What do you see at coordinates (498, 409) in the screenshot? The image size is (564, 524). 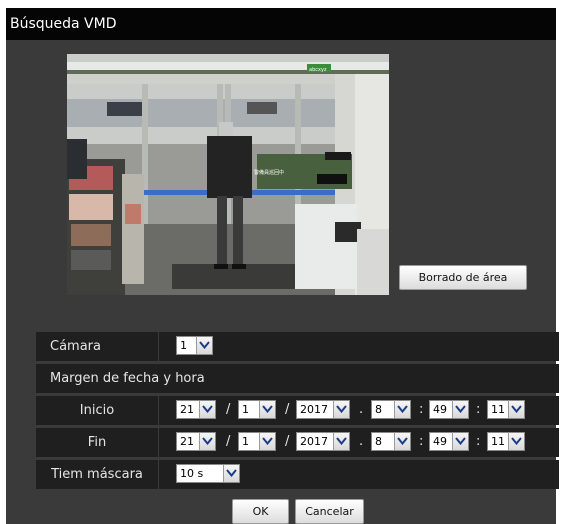 I see `start-second-value: 11` at bounding box center [498, 409].